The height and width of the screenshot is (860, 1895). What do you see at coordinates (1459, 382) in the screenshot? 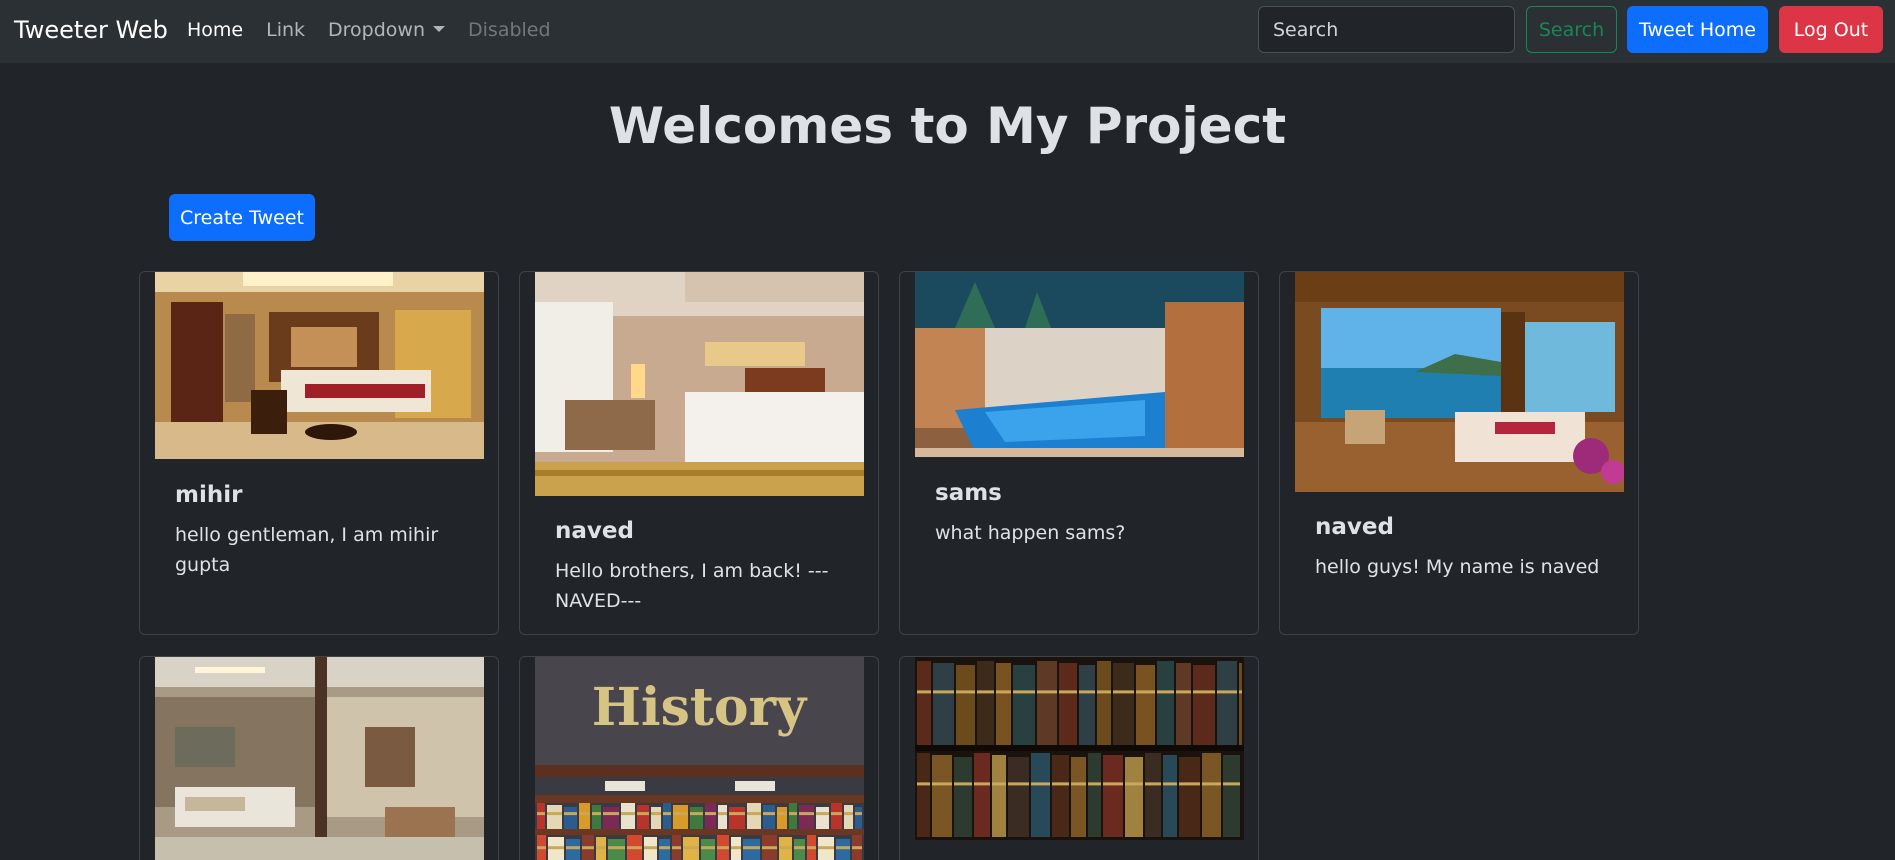
I see `sea-view-room-photo` at bounding box center [1459, 382].